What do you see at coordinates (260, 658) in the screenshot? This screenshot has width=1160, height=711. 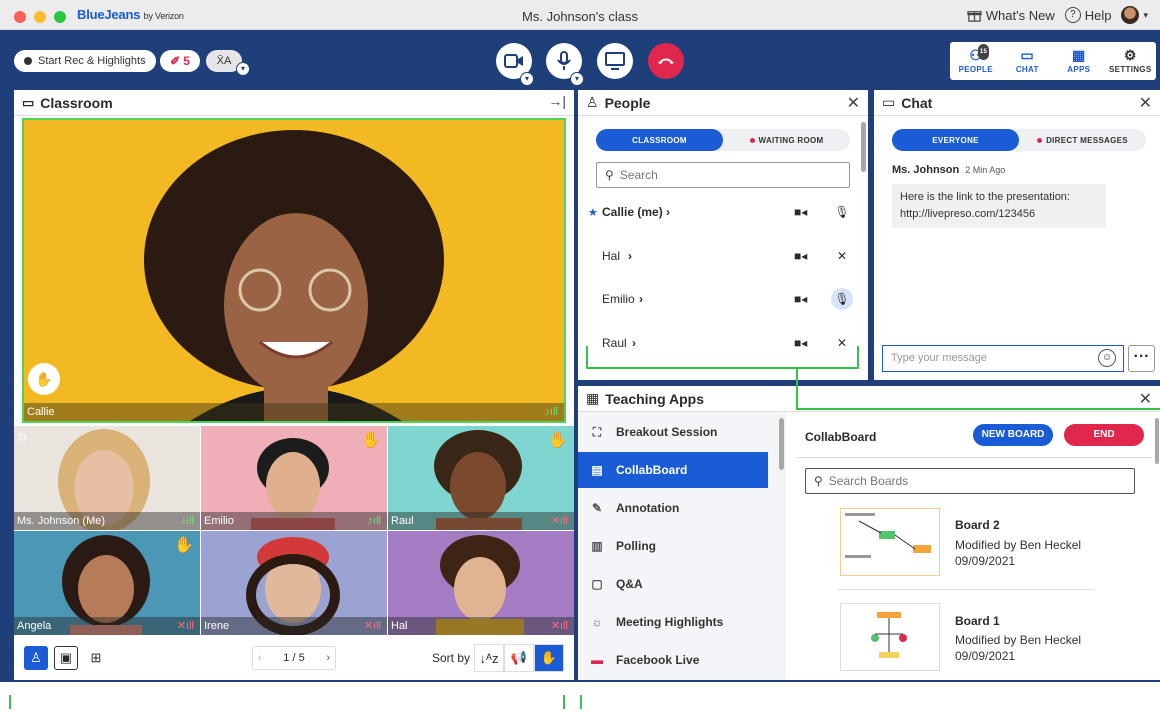 I see `prev-page-icon: ‹` at bounding box center [260, 658].